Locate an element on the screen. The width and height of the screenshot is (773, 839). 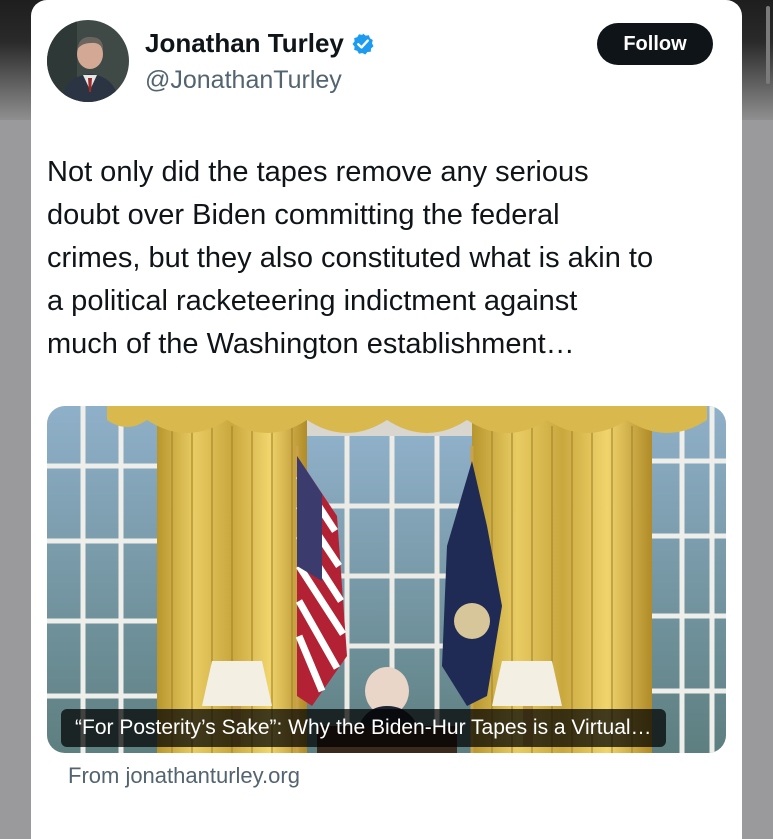
verified-badge-icon is located at coordinates (363, 44).